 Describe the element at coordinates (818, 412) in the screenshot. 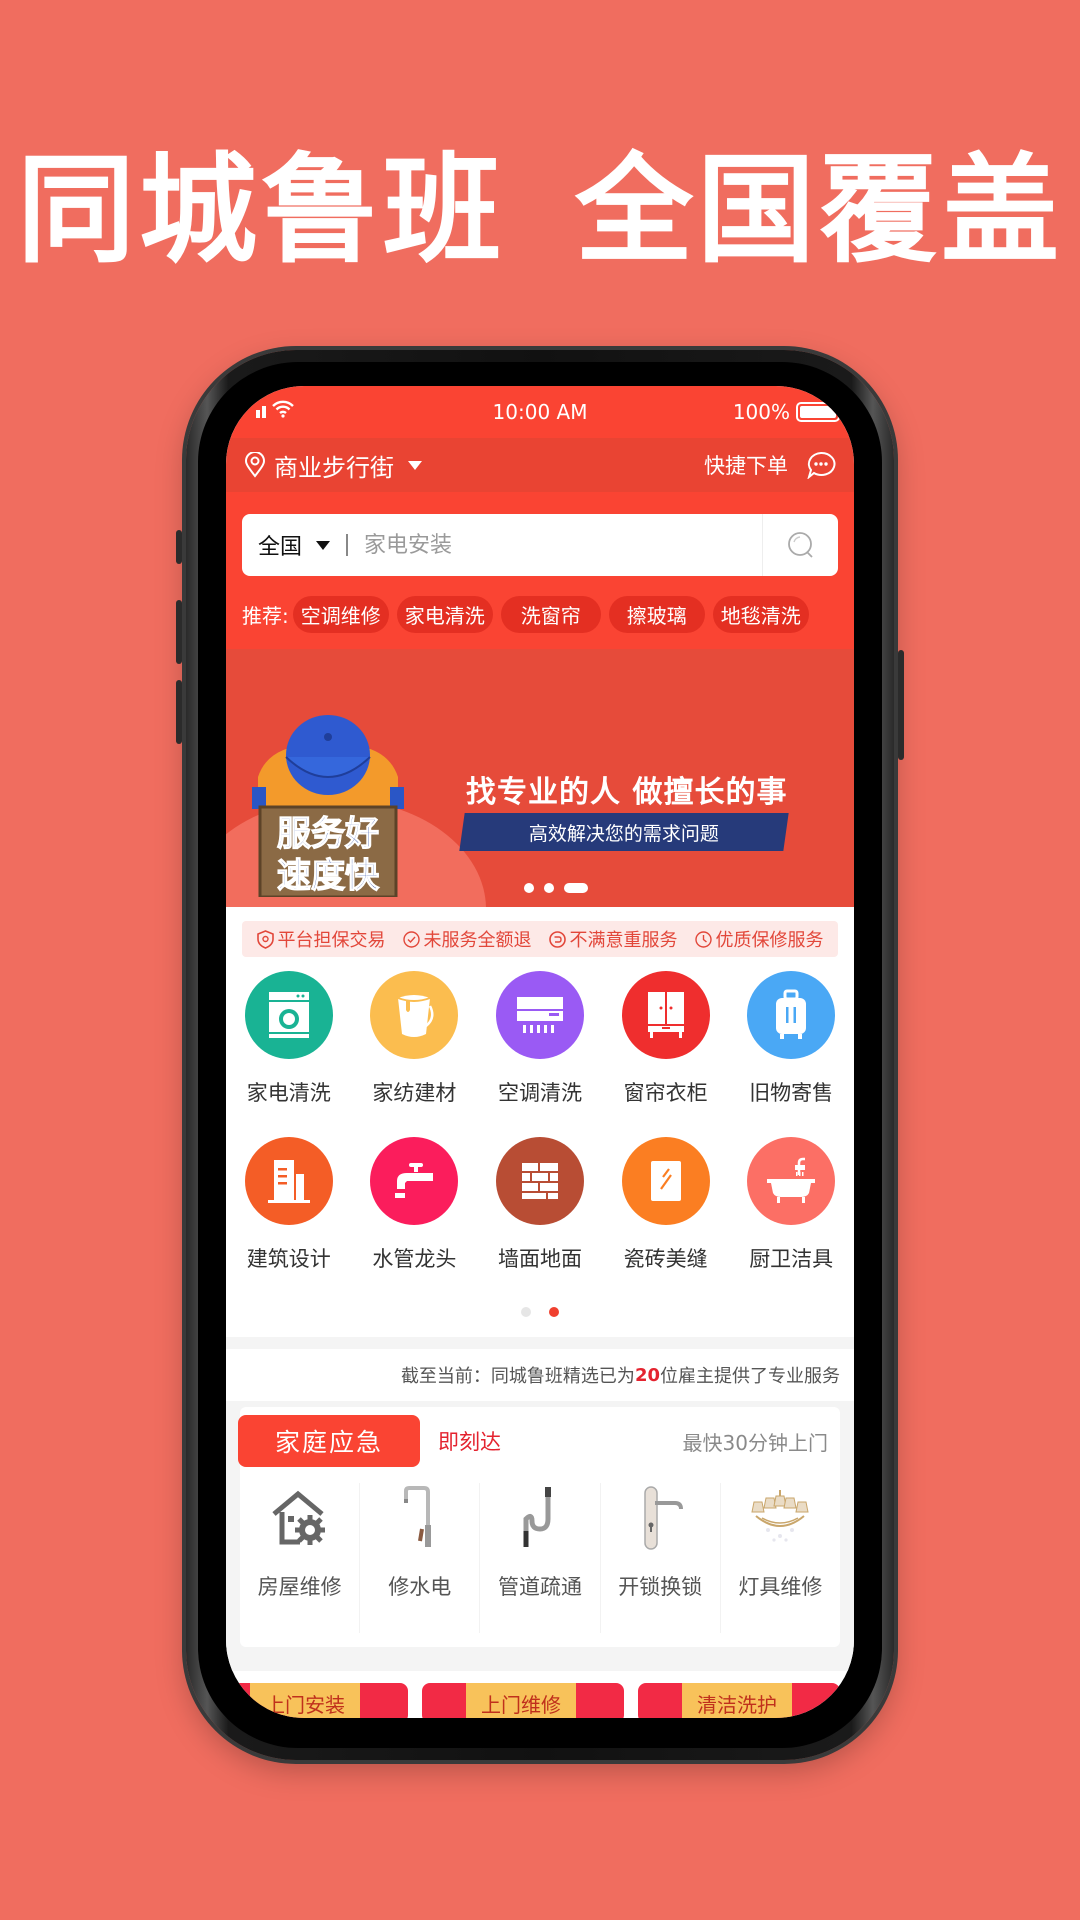

I see `battery-icon` at that location.